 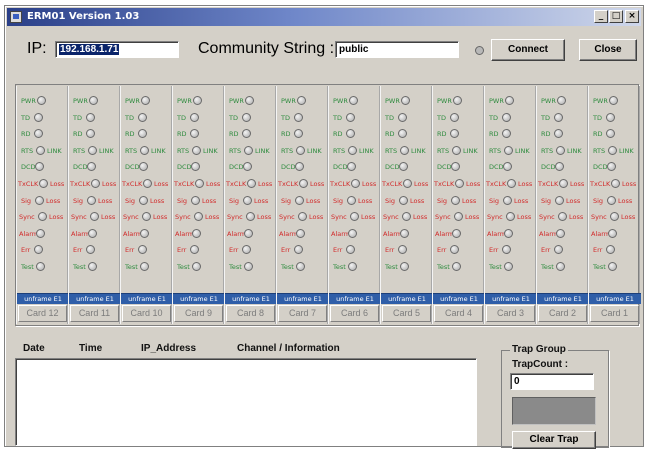 I want to click on card-button: Card 3, so click(x=510, y=313).